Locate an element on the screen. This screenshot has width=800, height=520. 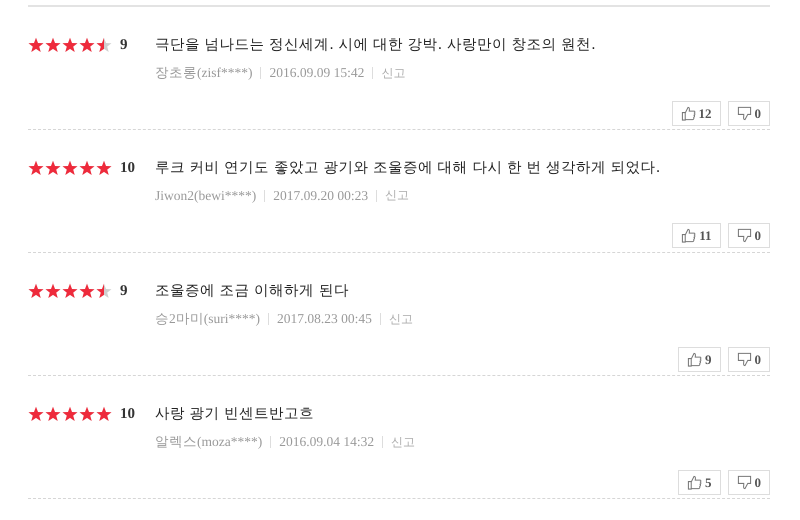
author-name: Jiwon2(bewi****) is located at coordinates (205, 196).